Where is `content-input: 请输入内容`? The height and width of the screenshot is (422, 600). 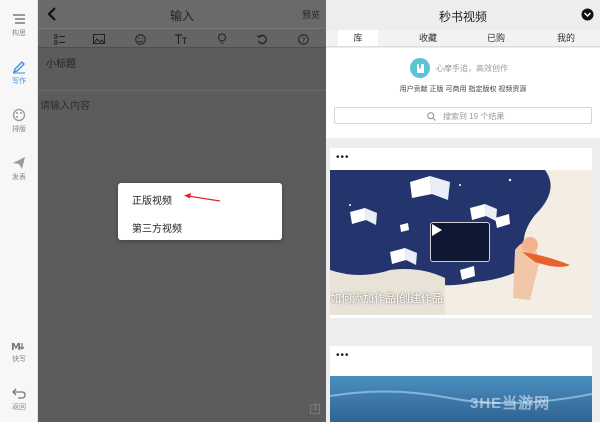 content-input: 请输入内容 is located at coordinates (65, 104).